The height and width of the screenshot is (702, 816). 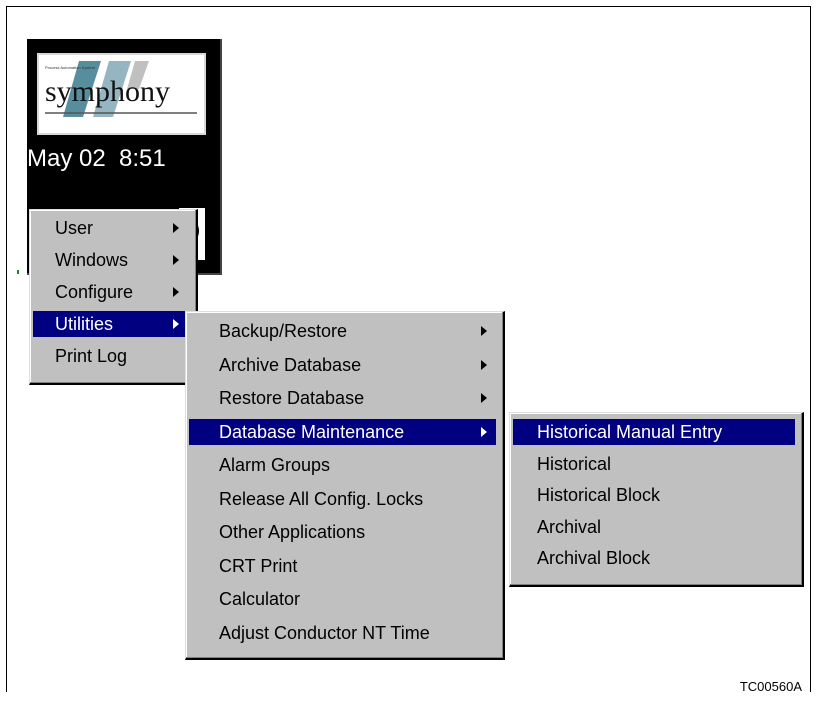 What do you see at coordinates (96, 158) in the screenshot?
I see `clock-display: May 02 8:51` at bounding box center [96, 158].